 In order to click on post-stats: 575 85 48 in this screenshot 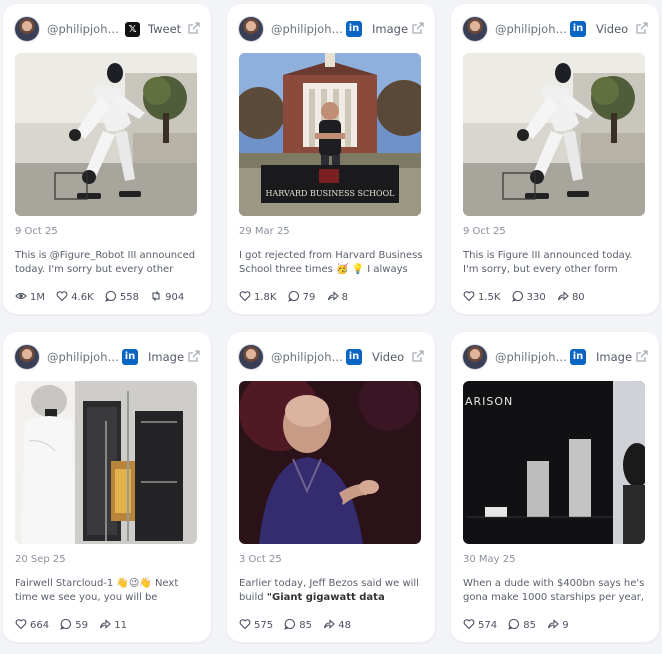, I will do `click(299, 625)`.